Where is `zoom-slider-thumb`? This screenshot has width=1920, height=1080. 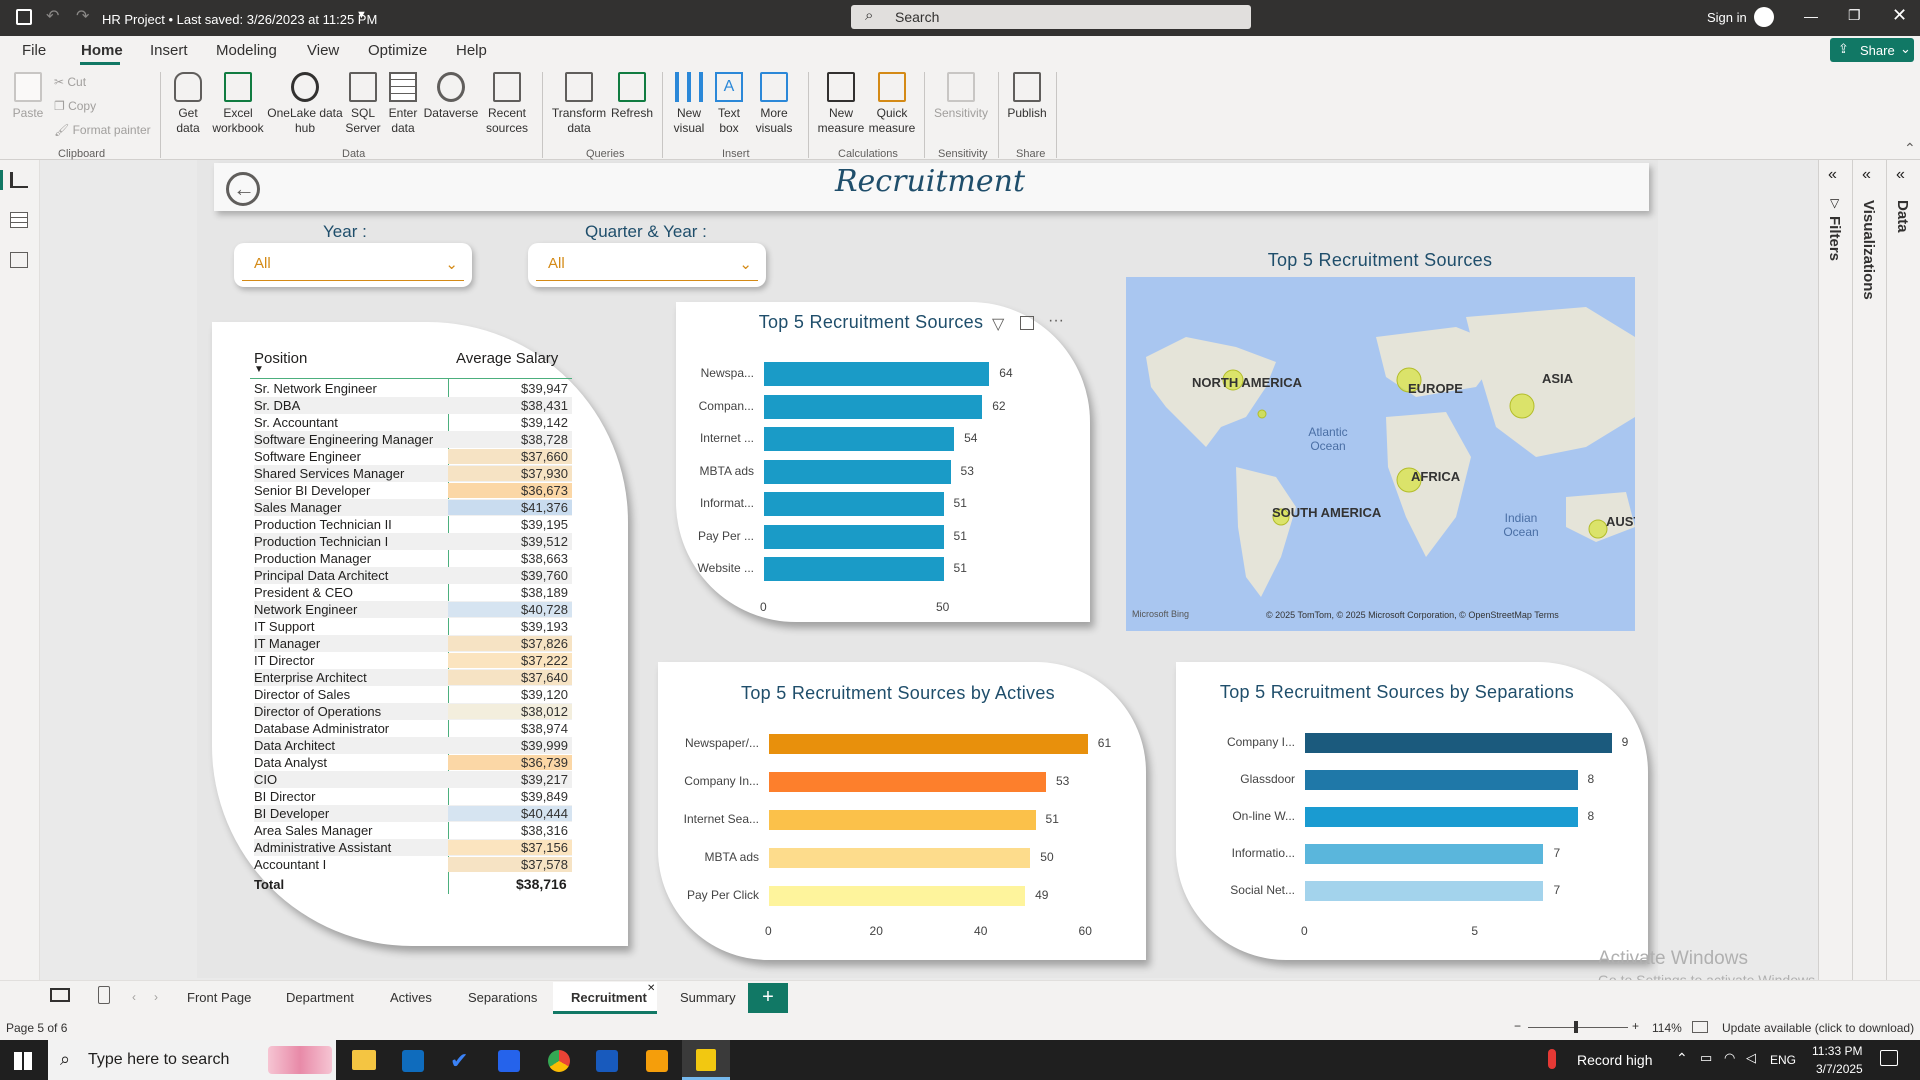 zoom-slider-thumb is located at coordinates (1576, 1027).